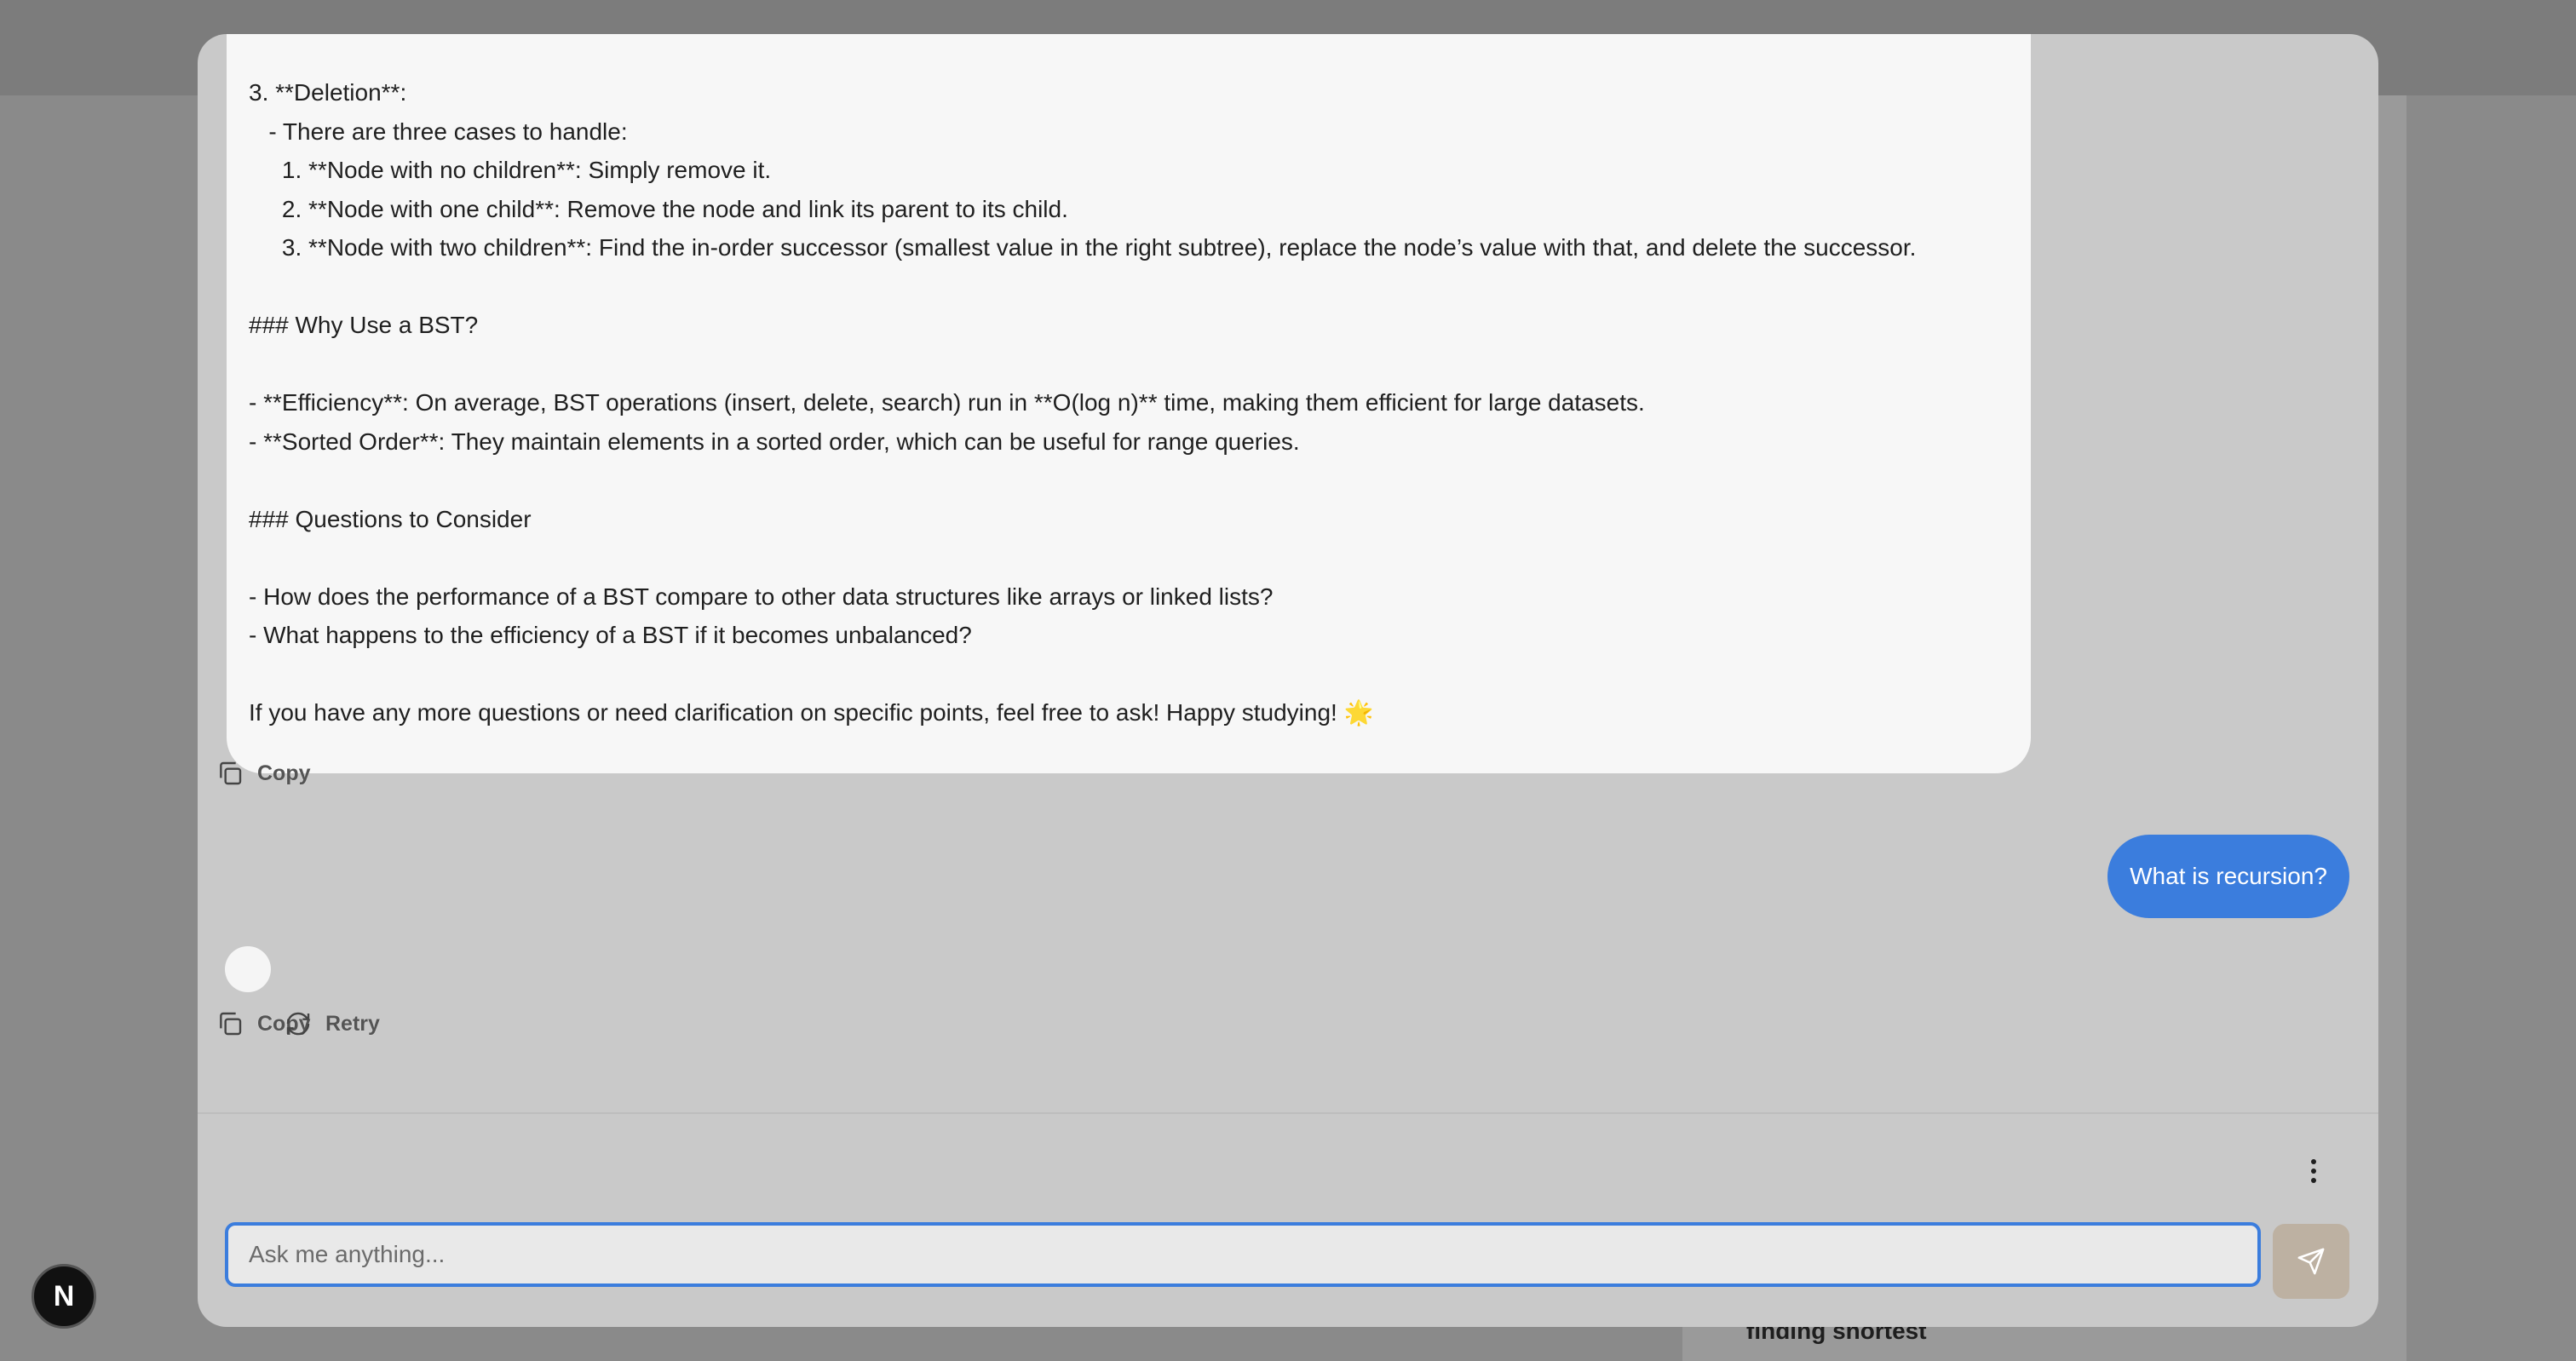 This screenshot has width=2576, height=1361. Describe the element at coordinates (298, 1024) in the screenshot. I see `retry-icon` at that location.